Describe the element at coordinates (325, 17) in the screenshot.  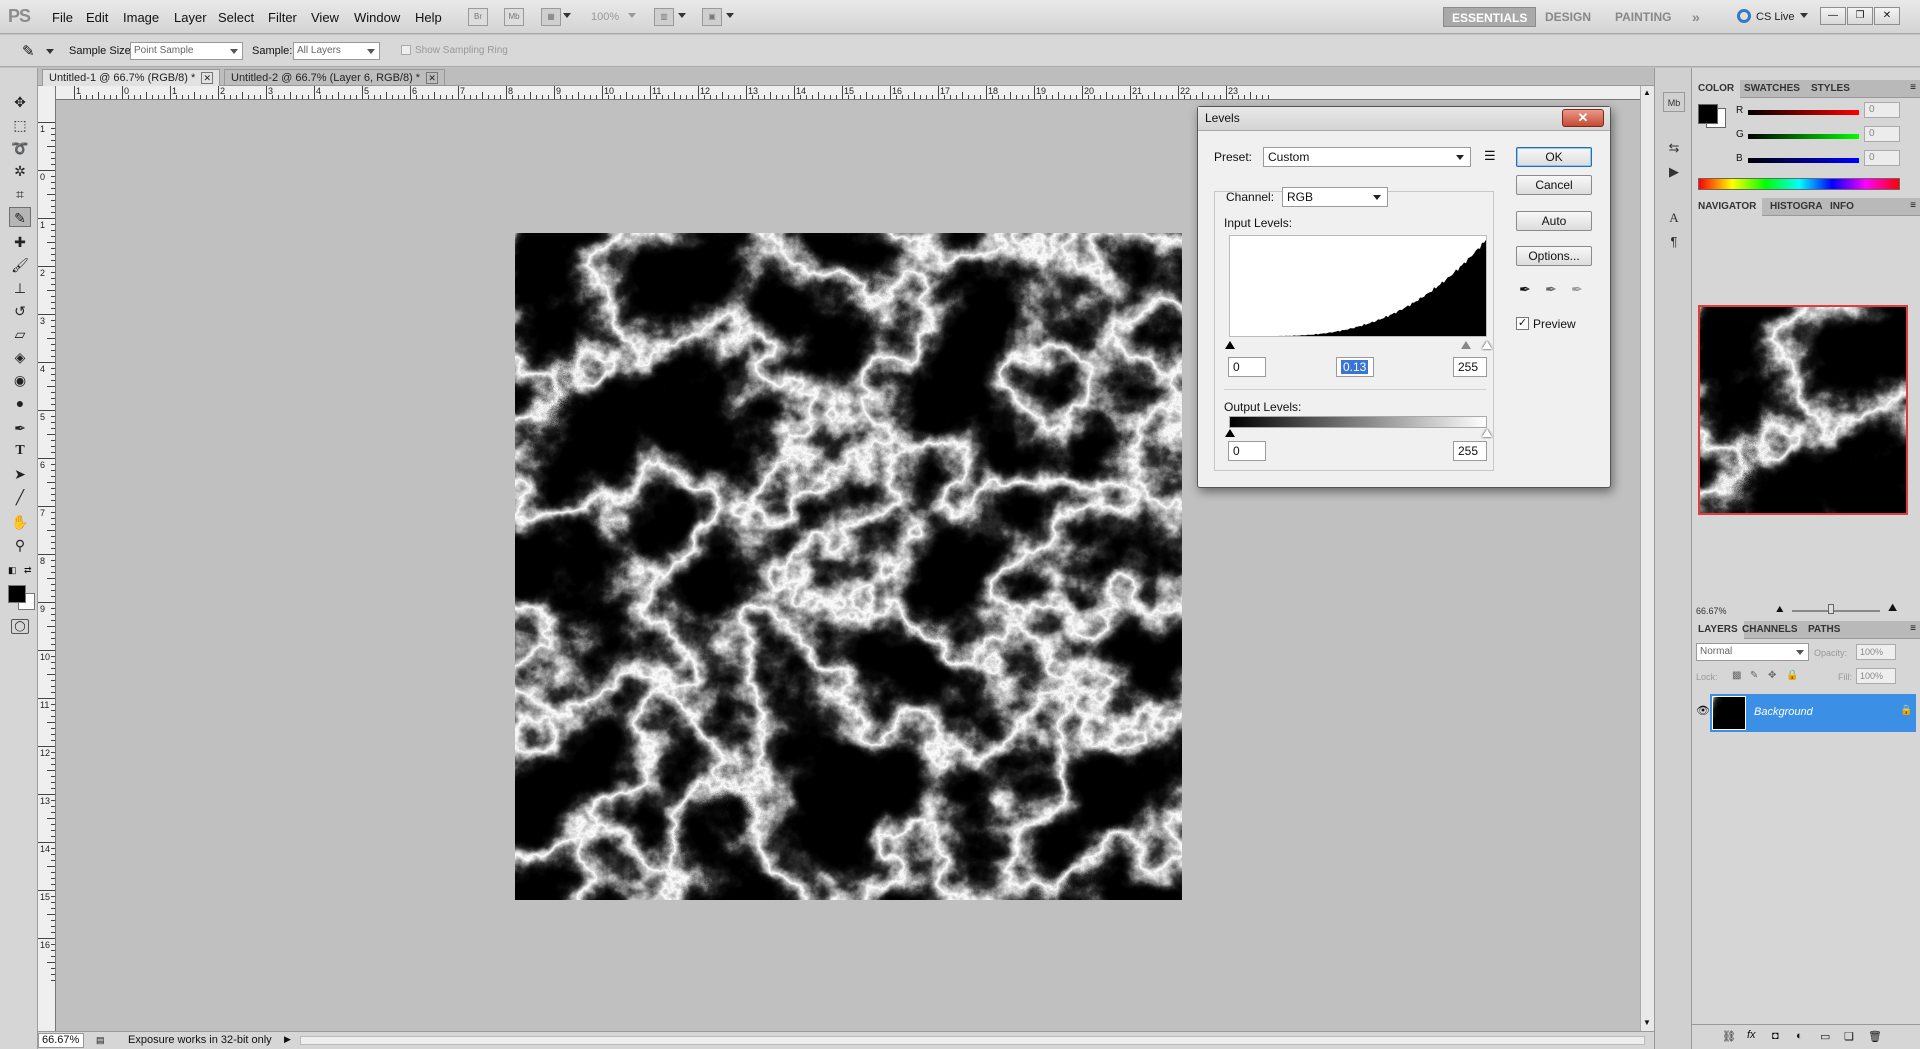
I see `menu-view: View` at that location.